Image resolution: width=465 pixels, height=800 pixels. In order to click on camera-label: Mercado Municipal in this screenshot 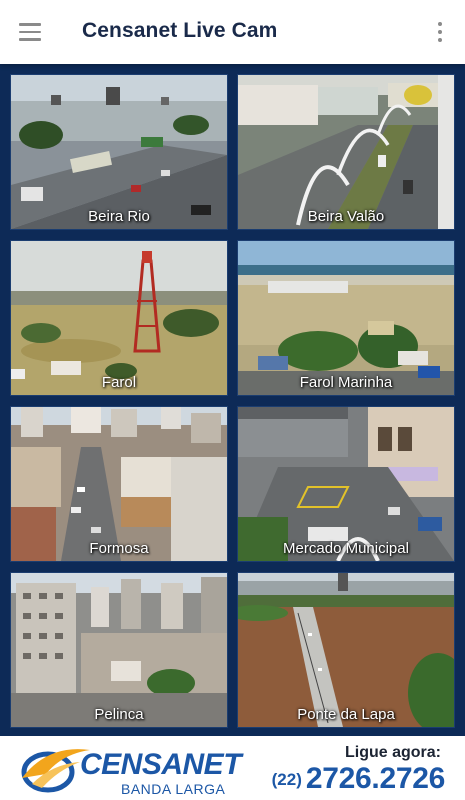, I will do `click(346, 548)`.